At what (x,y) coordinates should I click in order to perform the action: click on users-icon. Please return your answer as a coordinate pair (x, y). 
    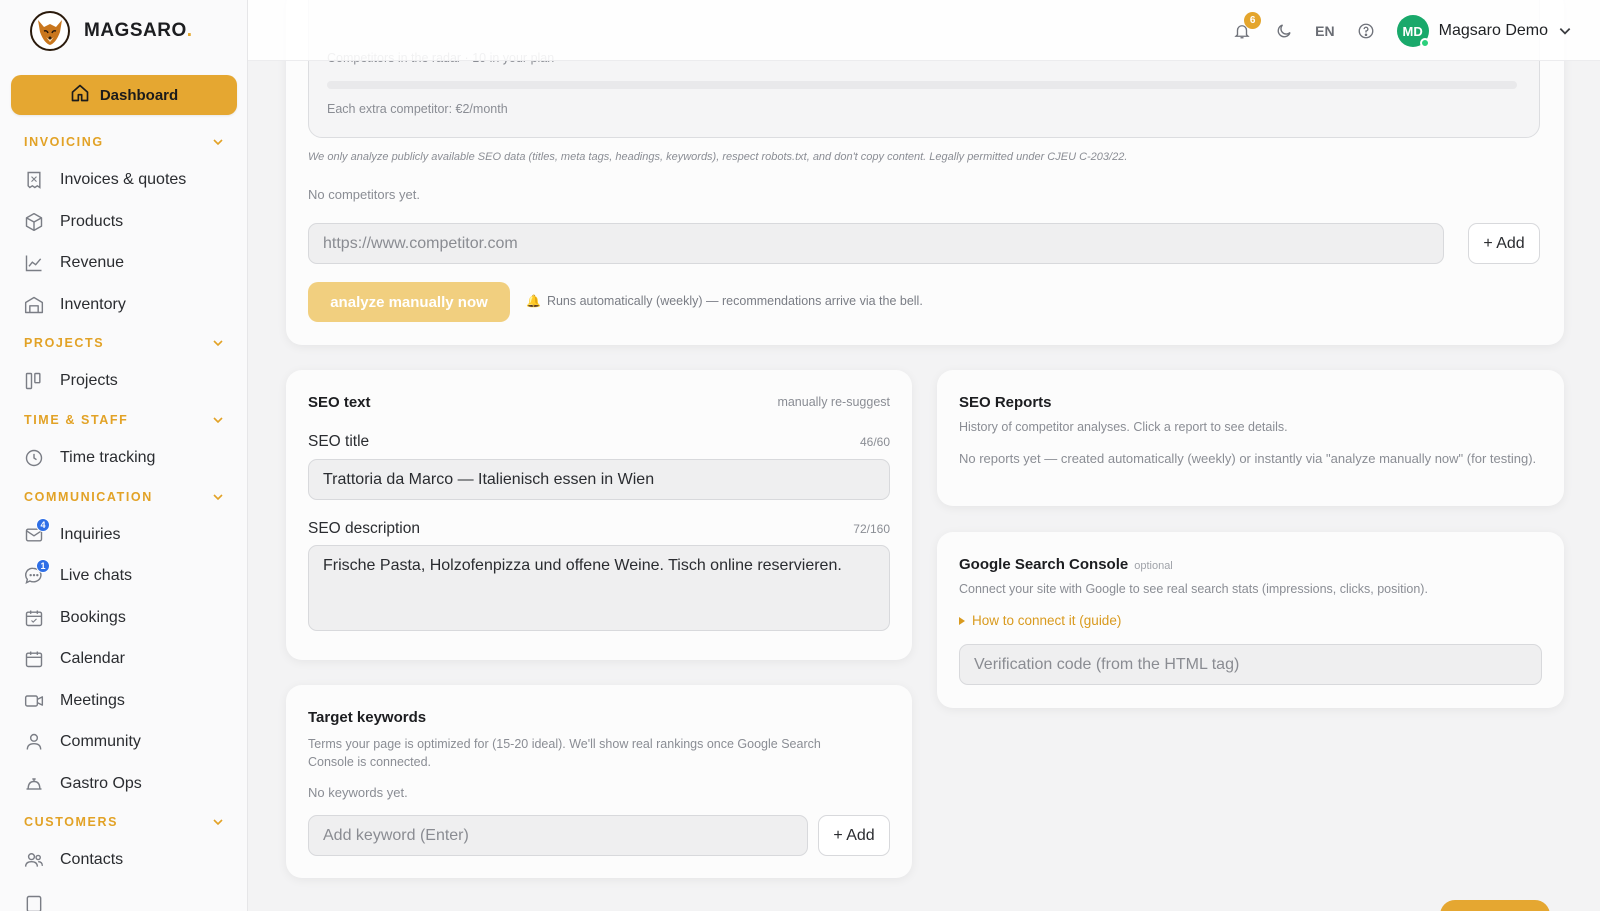
    Looking at the image, I should click on (34, 860).